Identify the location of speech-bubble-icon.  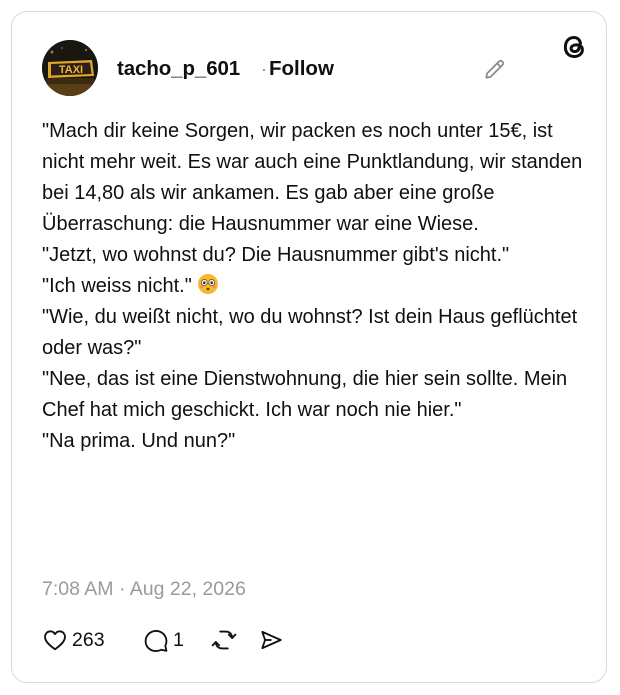
(156, 640).